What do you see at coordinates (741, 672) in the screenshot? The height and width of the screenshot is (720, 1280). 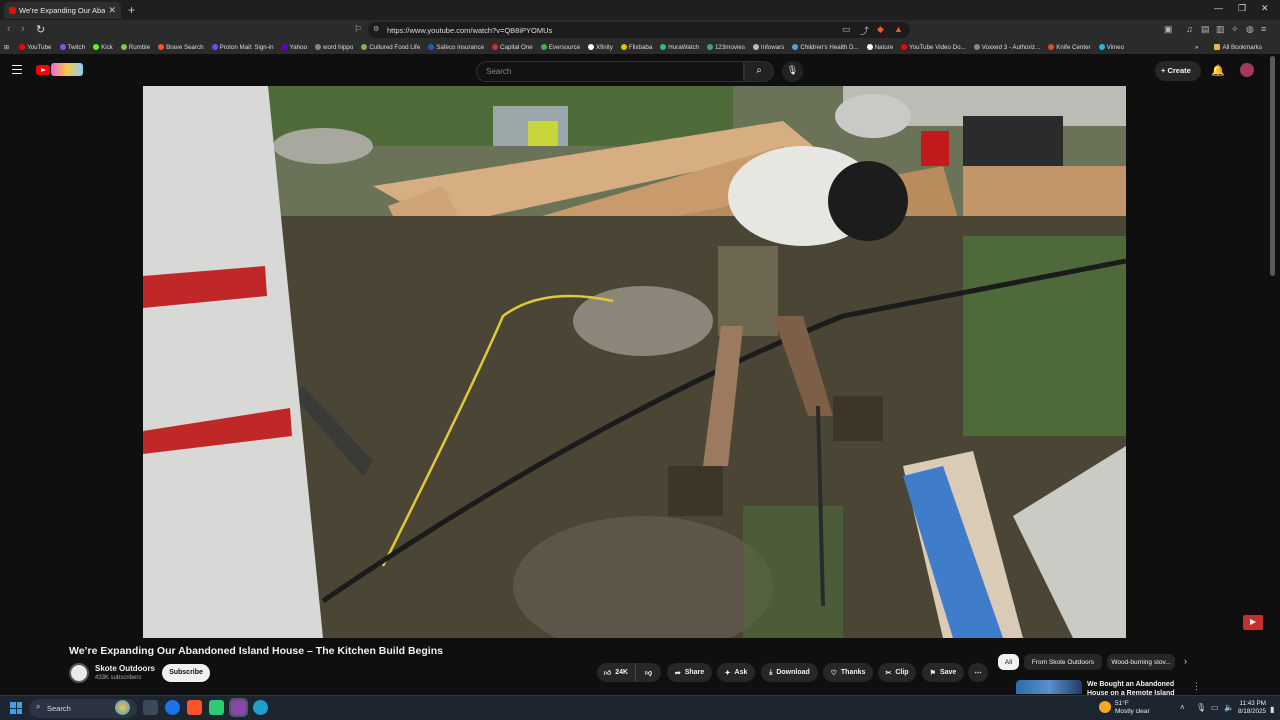 I see `ask-label: Ask` at bounding box center [741, 672].